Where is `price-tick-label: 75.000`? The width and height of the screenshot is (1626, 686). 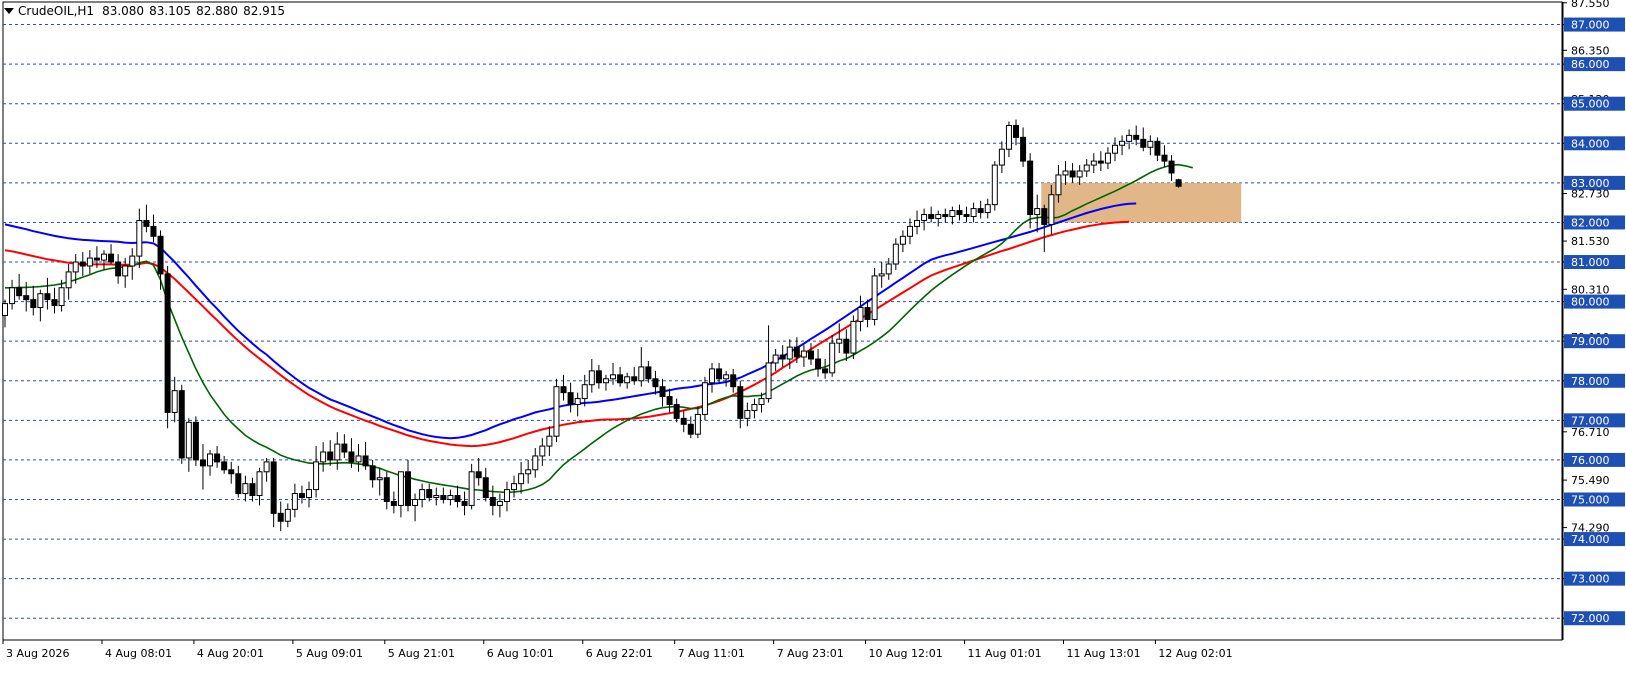
price-tick-label: 75.000 is located at coordinates (1590, 499).